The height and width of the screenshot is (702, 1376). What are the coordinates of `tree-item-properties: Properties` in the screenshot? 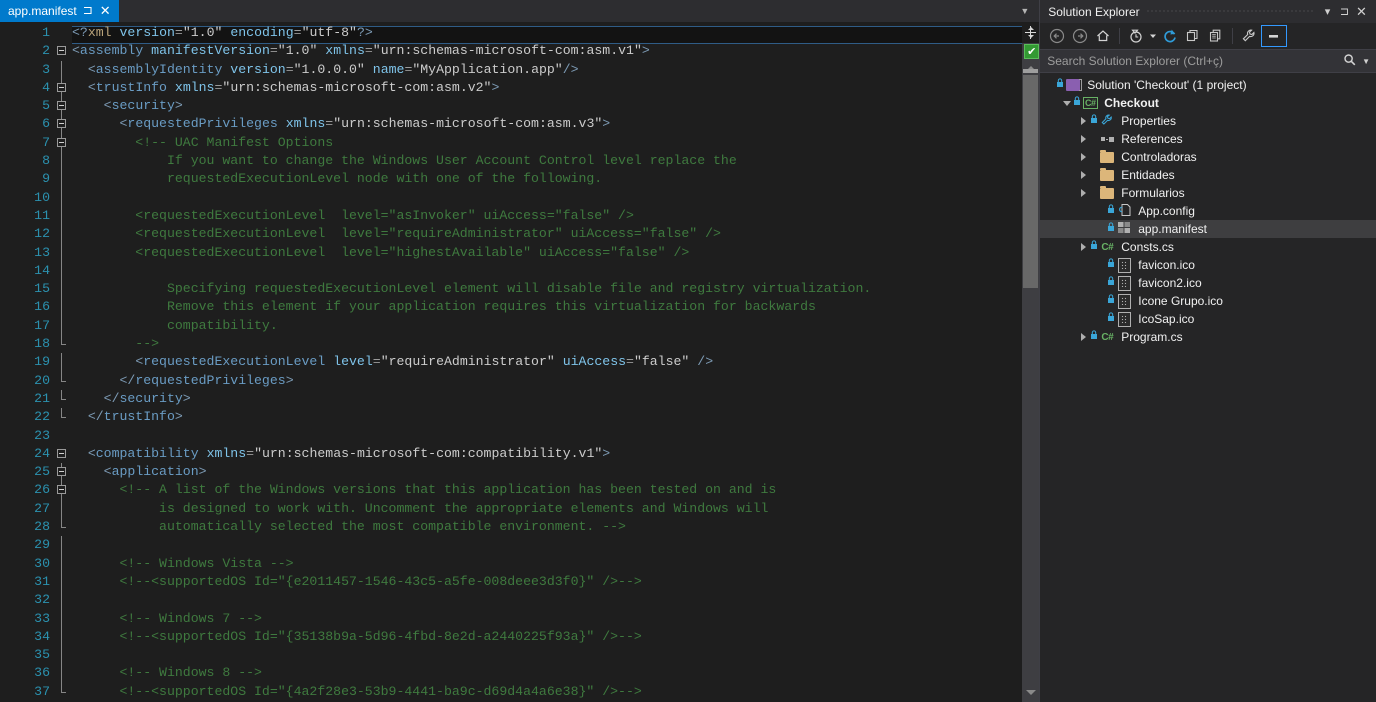 It's located at (1208, 121).